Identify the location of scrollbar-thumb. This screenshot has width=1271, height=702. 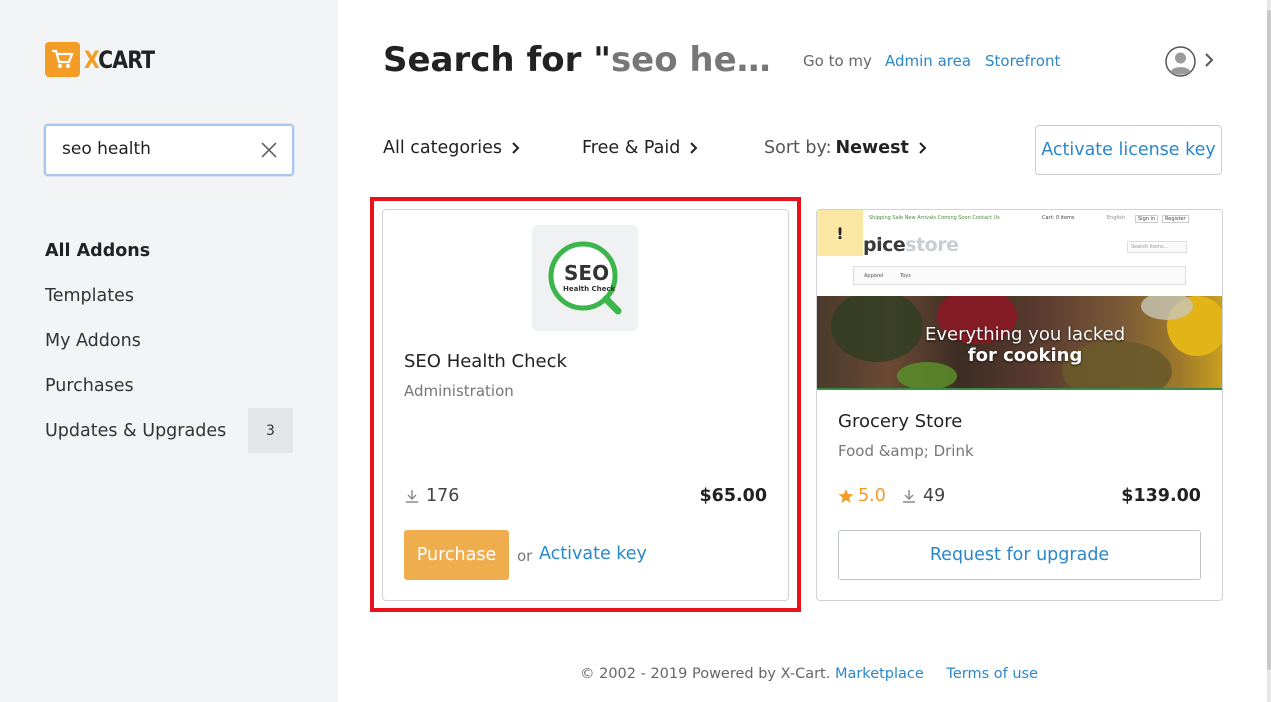
(1269, 340).